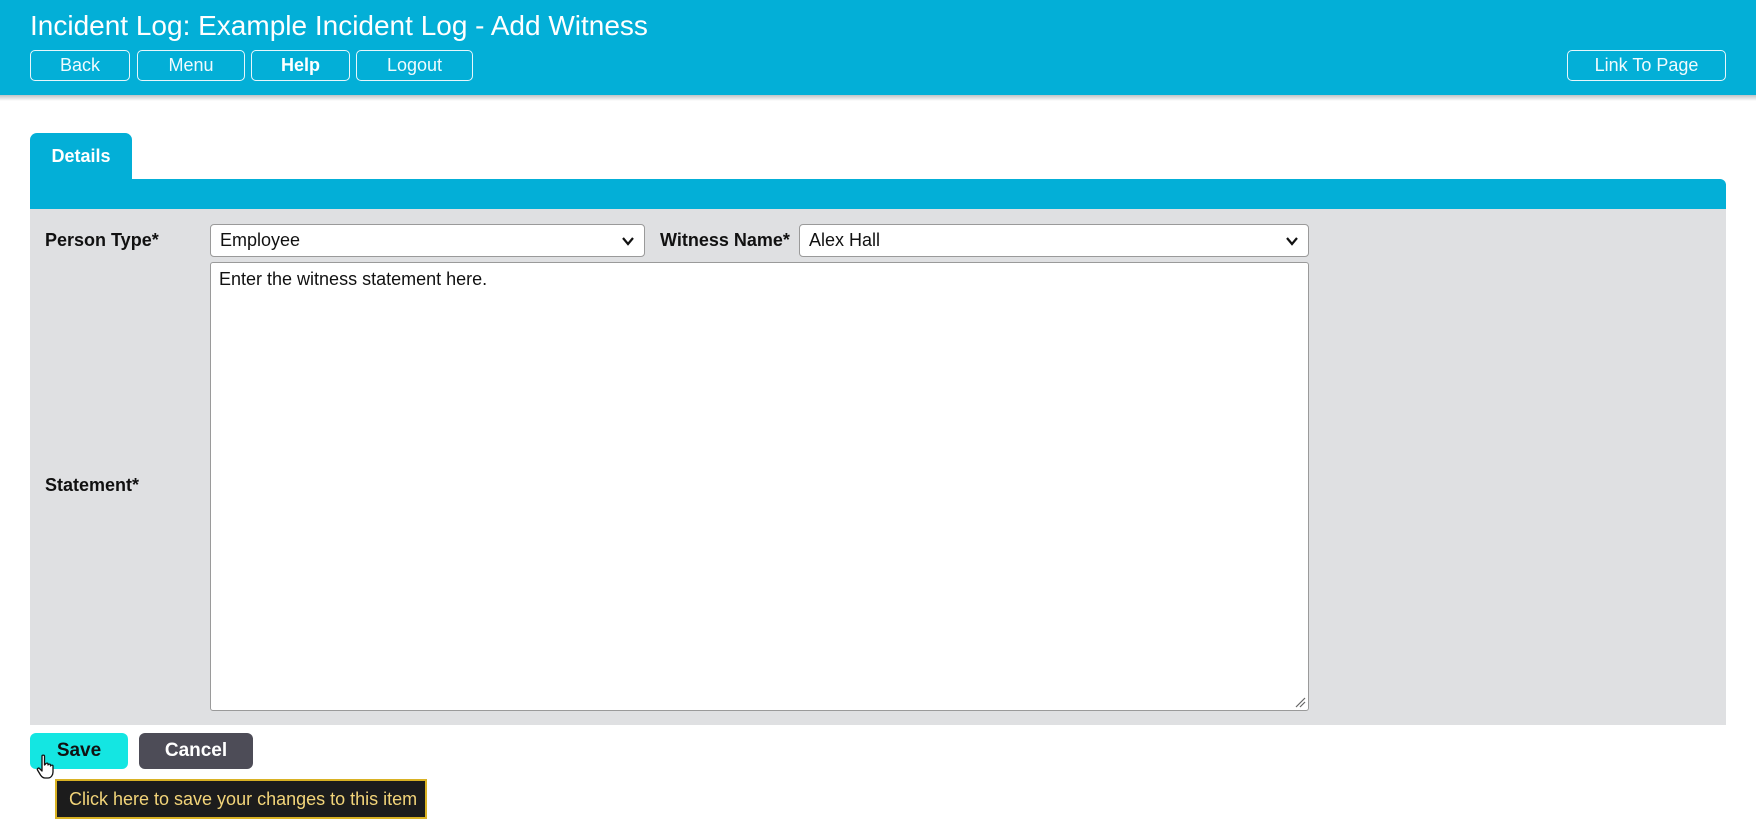  What do you see at coordinates (300, 65) in the screenshot?
I see `help-button: Help` at bounding box center [300, 65].